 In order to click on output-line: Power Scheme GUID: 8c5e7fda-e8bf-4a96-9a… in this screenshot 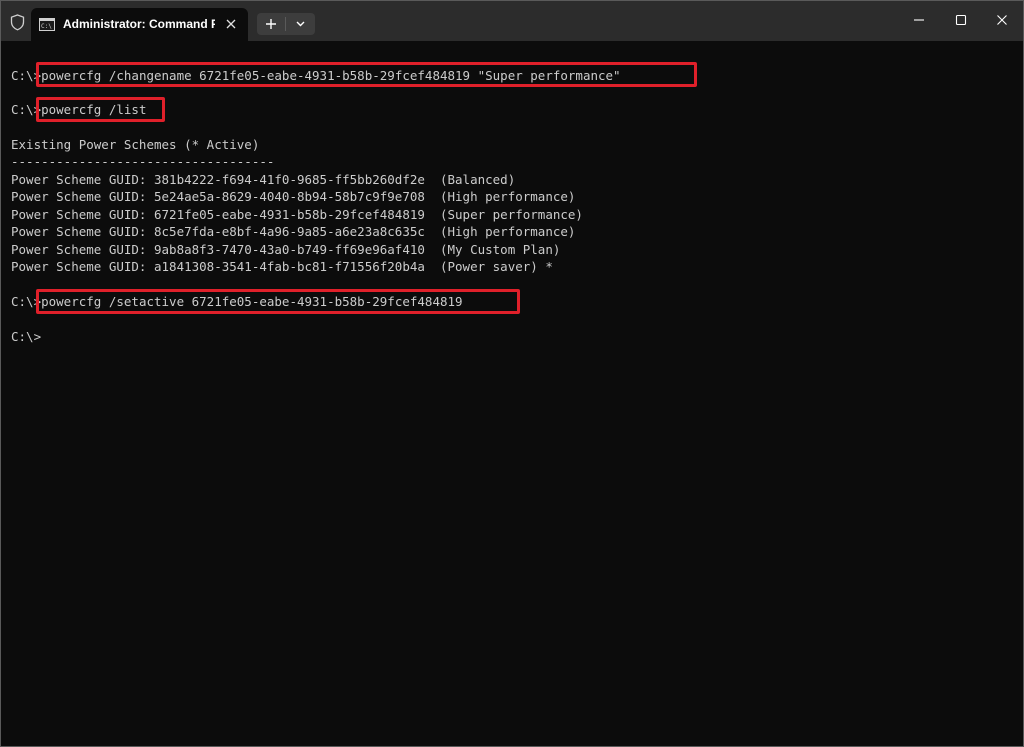, I will do `click(293, 231)`.